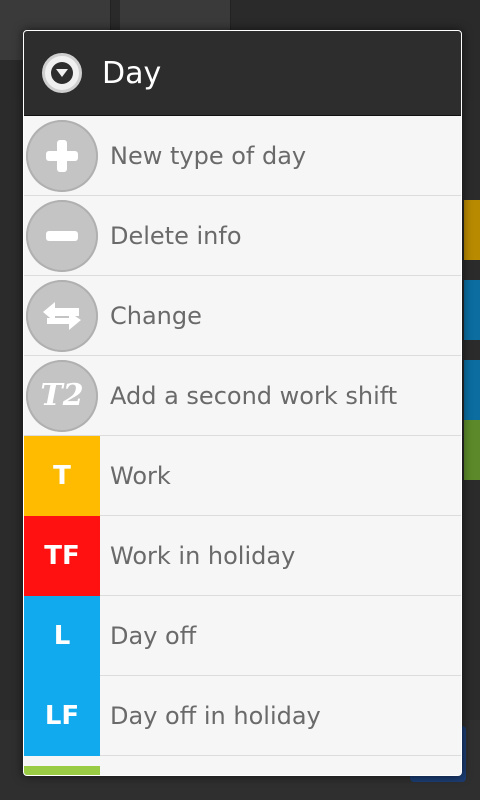 The height and width of the screenshot is (800, 480). I want to click on dropdown-circle-icon, so click(62, 73).